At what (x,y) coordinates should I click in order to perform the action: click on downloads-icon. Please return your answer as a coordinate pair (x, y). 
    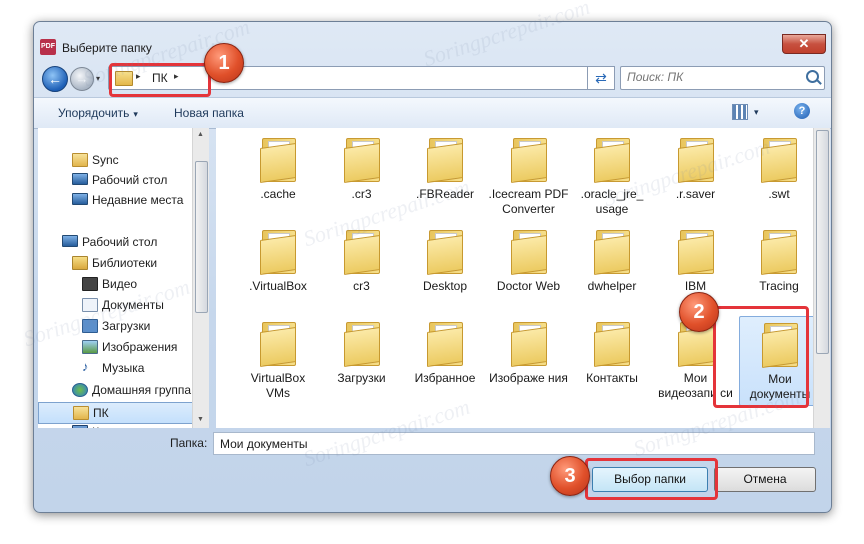
    Looking at the image, I should click on (90, 326).